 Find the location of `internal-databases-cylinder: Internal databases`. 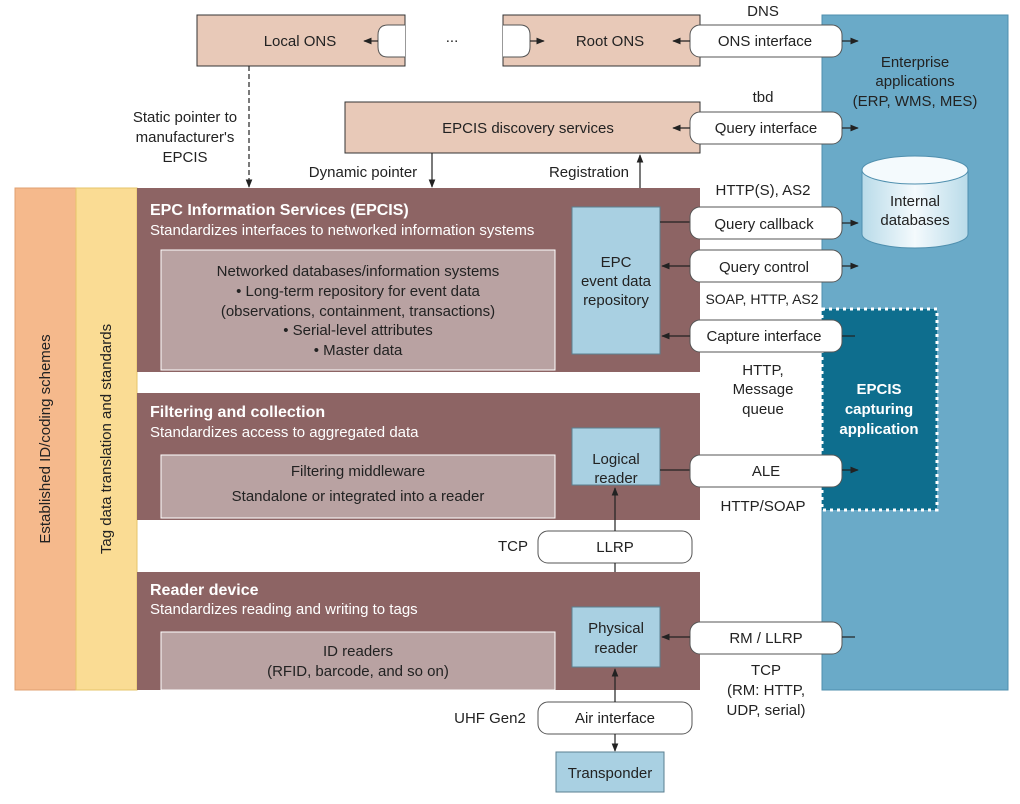

internal-databases-cylinder: Internal databases is located at coordinates (915, 202).